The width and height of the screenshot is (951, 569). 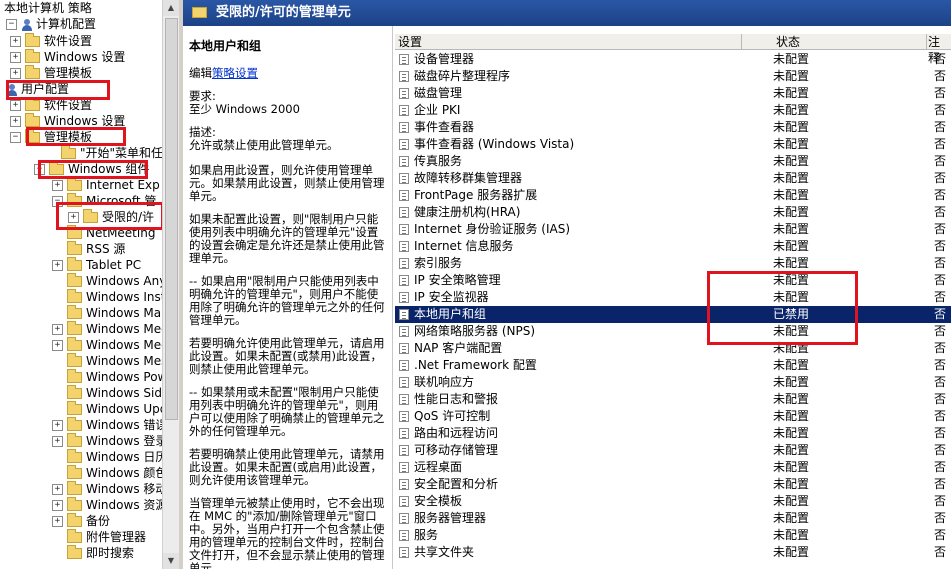 I want to click on list-row: 联机响应方 未配置 否, so click(x=673, y=382).